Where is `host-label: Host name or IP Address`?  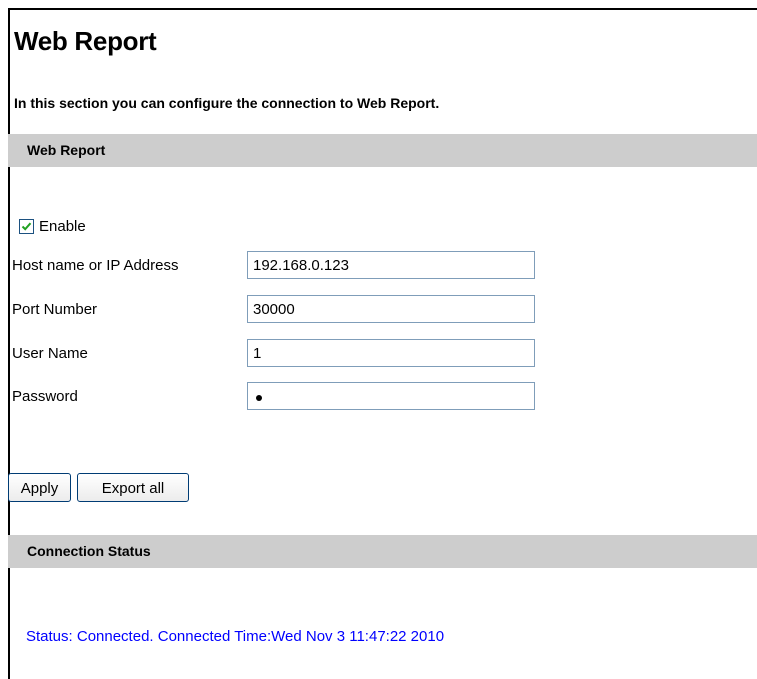 host-label: Host name or IP Address is located at coordinates (95, 265).